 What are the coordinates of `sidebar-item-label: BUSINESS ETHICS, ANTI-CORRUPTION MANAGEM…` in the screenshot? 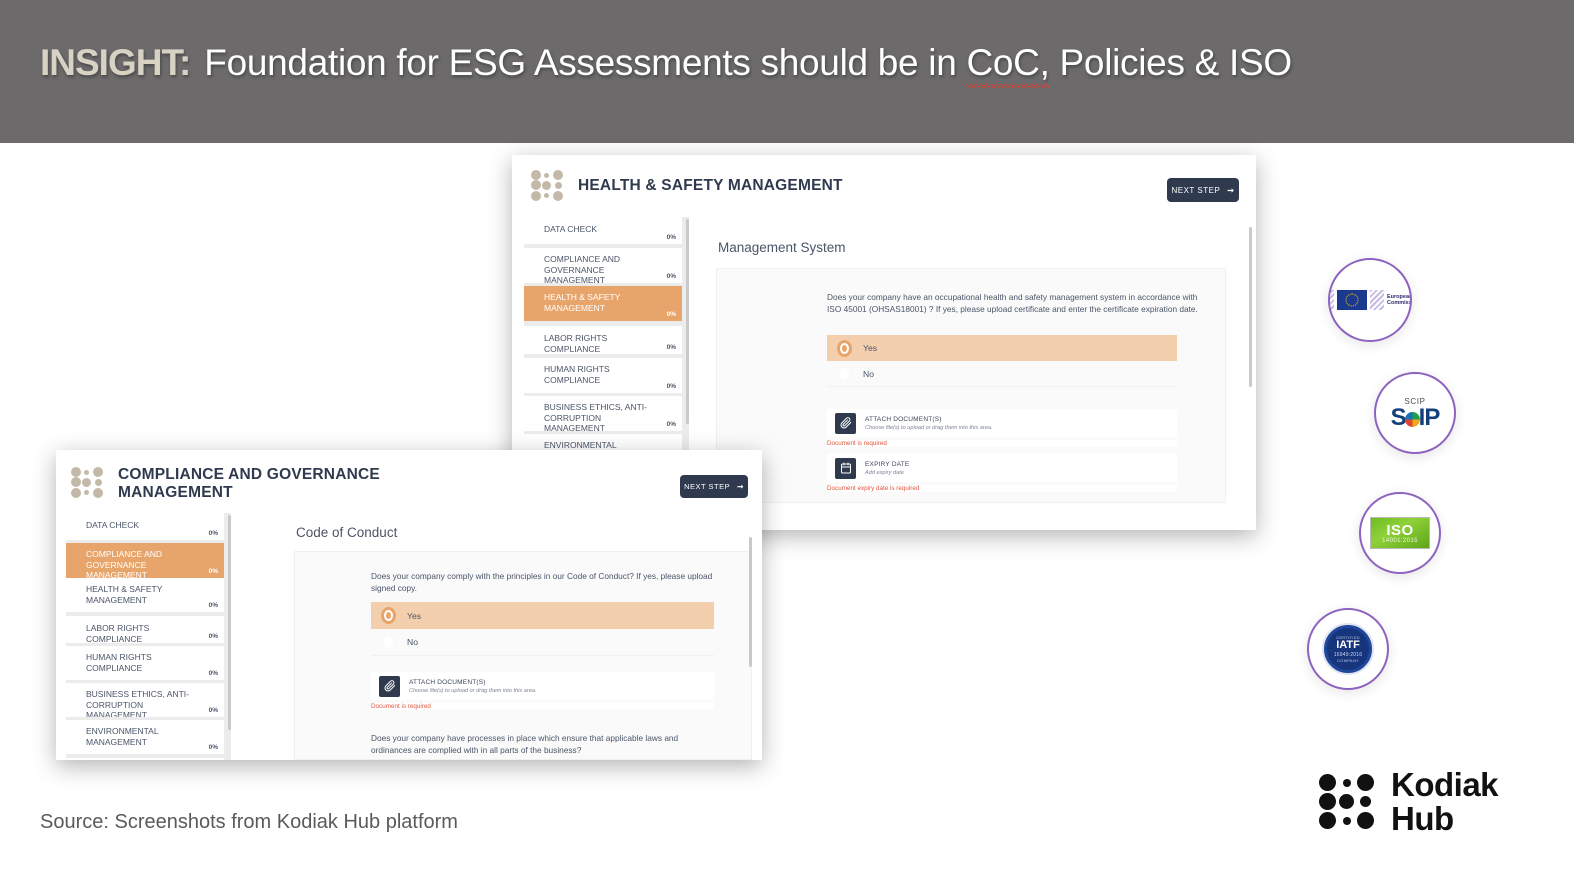 It's located at (595, 418).